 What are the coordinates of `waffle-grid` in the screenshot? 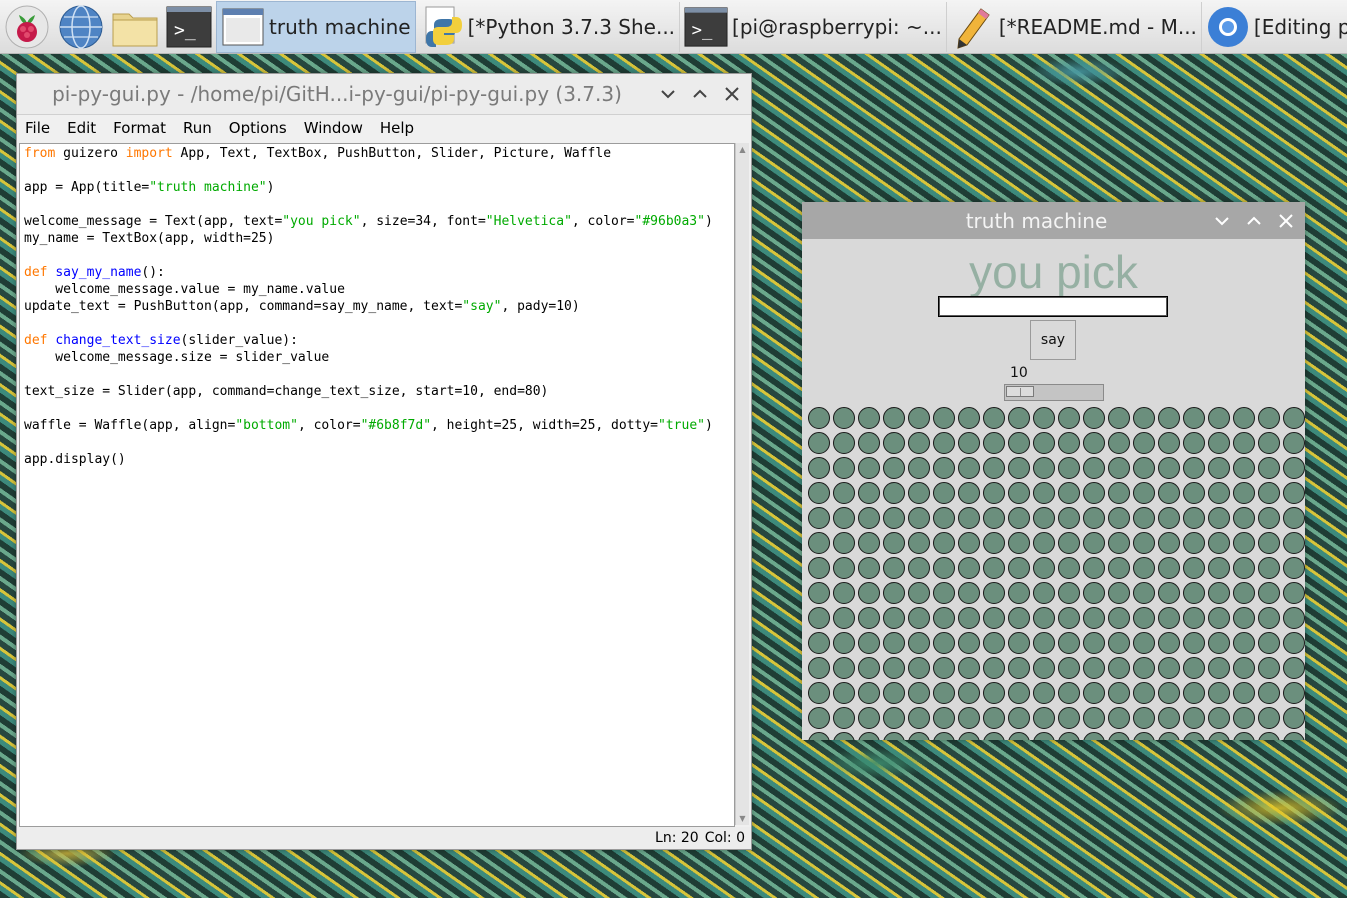 It's located at (1056, 573).